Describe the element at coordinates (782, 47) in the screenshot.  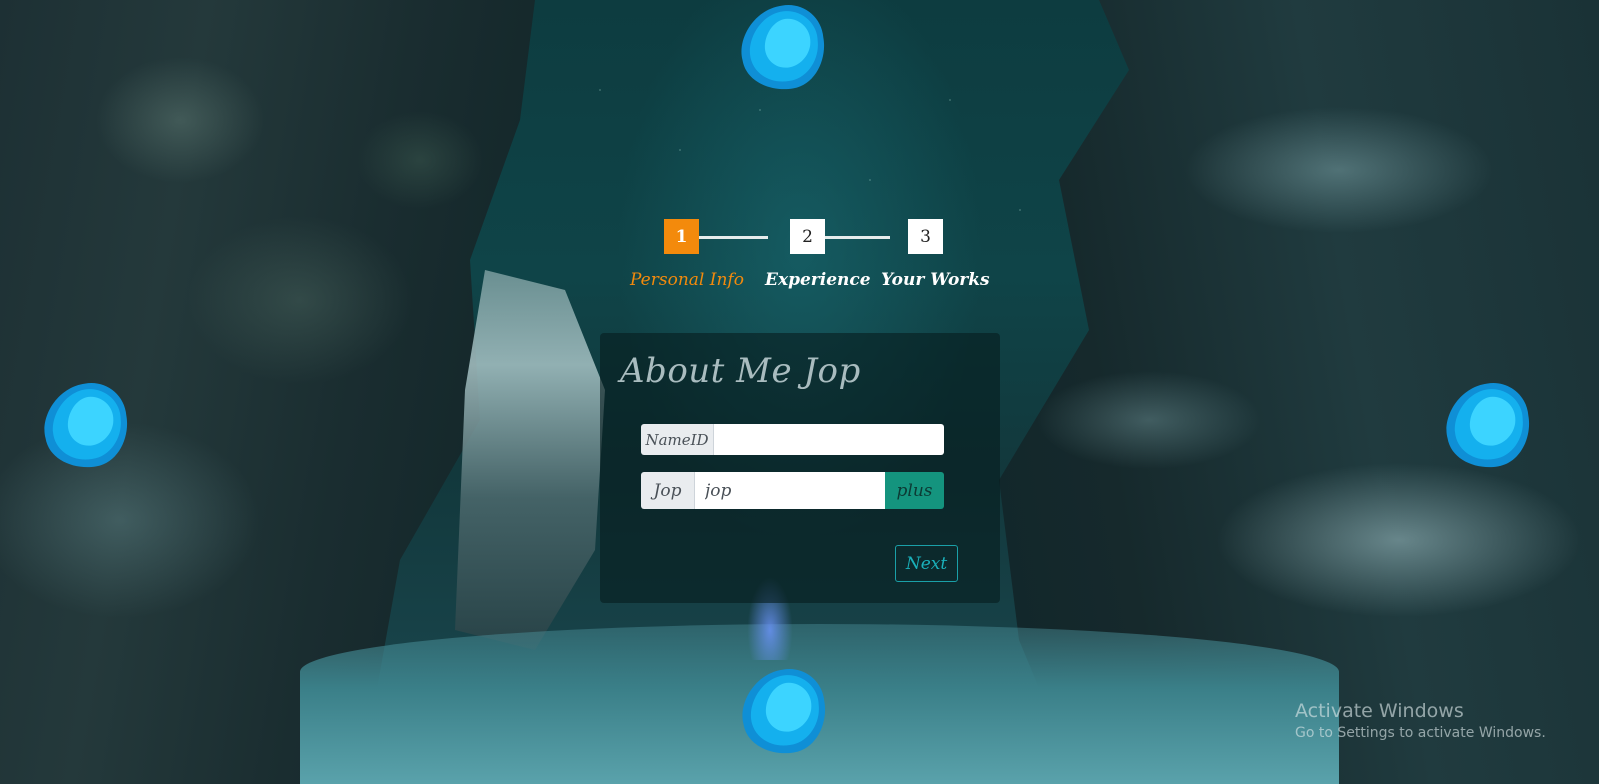
I see `blob-icon-top` at that location.